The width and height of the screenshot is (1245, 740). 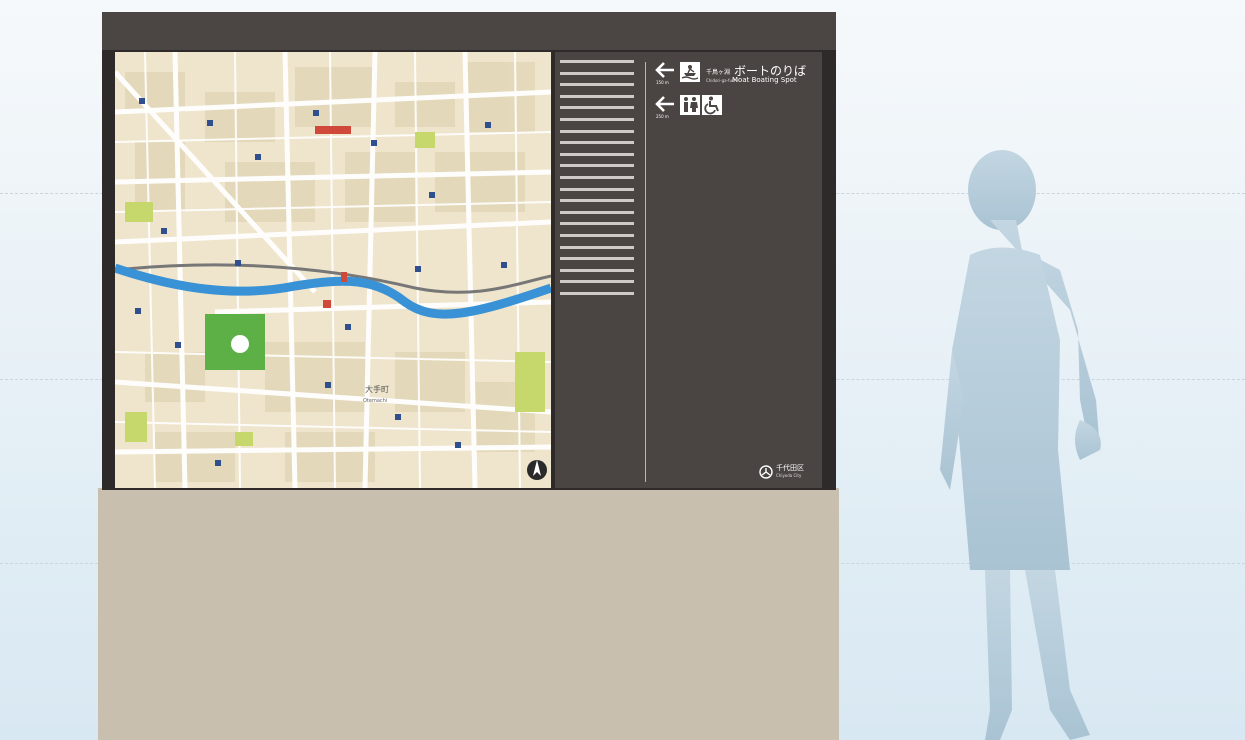 What do you see at coordinates (375, 401) in the screenshot?
I see `district-label-en: Otemachi` at bounding box center [375, 401].